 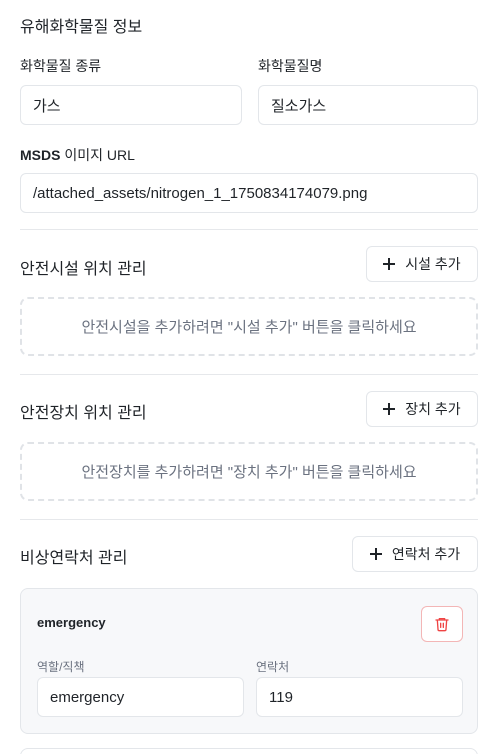 I want to click on contact-role-input: emergency, so click(x=140, y=697).